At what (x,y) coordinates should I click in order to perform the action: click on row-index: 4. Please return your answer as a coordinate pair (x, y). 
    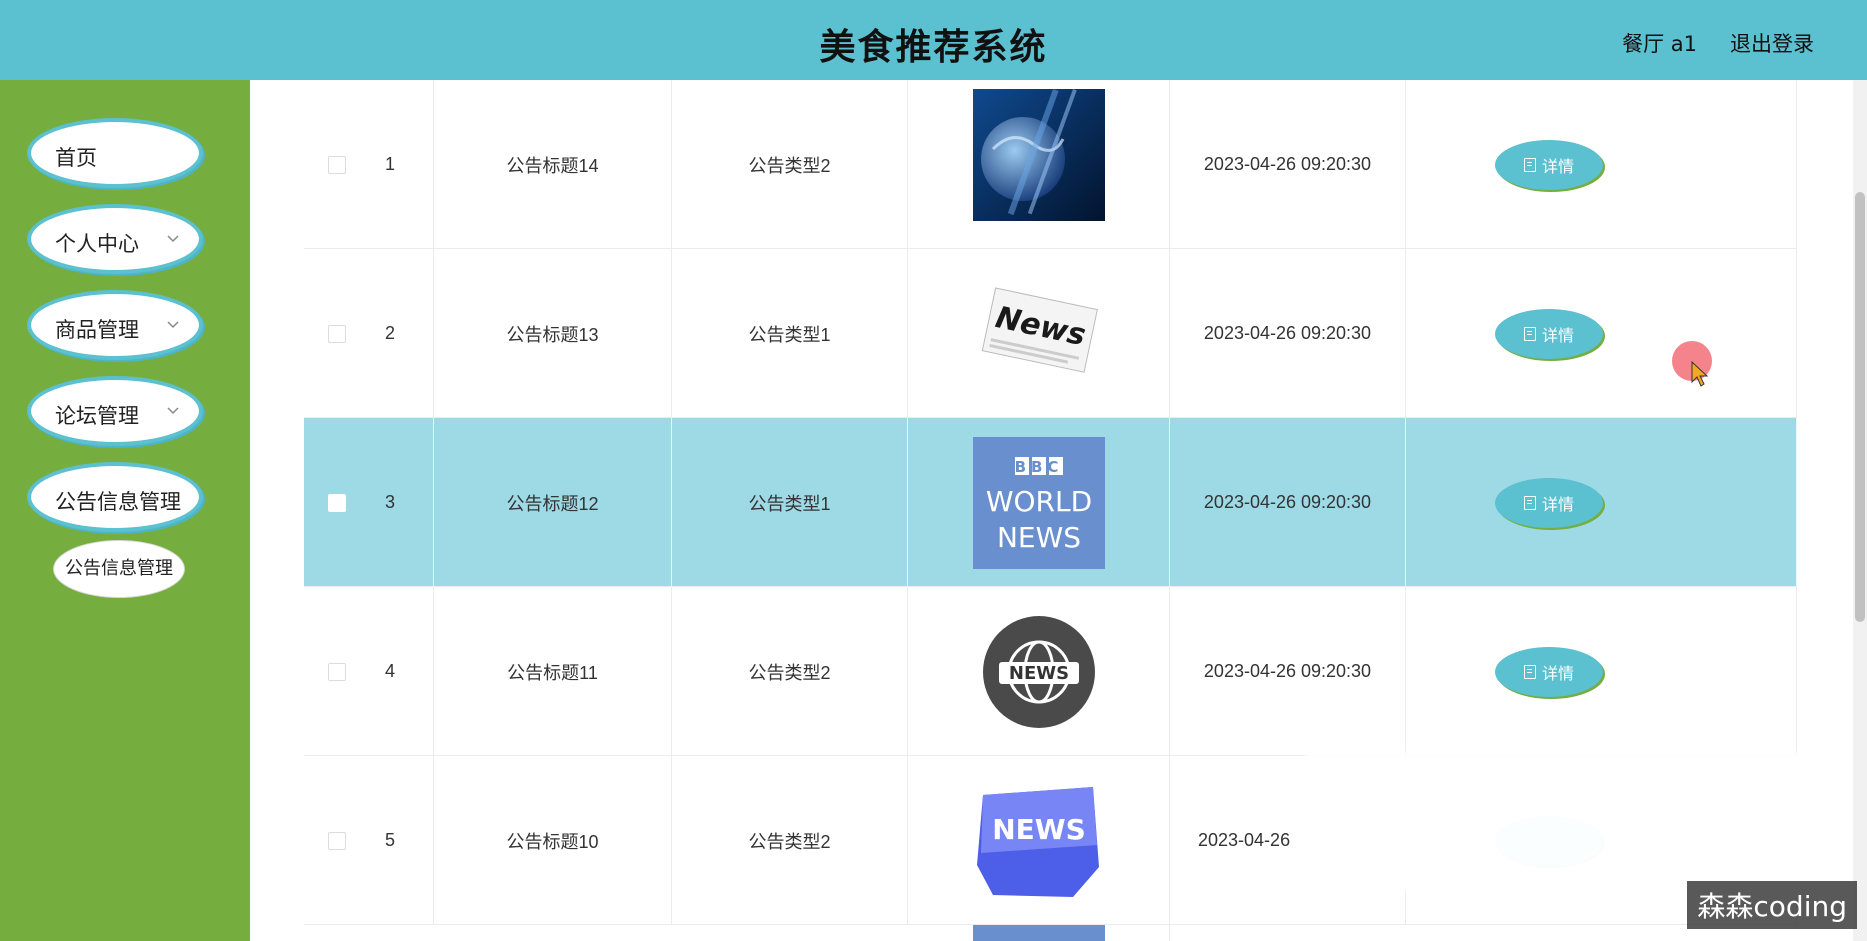
    Looking at the image, I should click on (402, 671).